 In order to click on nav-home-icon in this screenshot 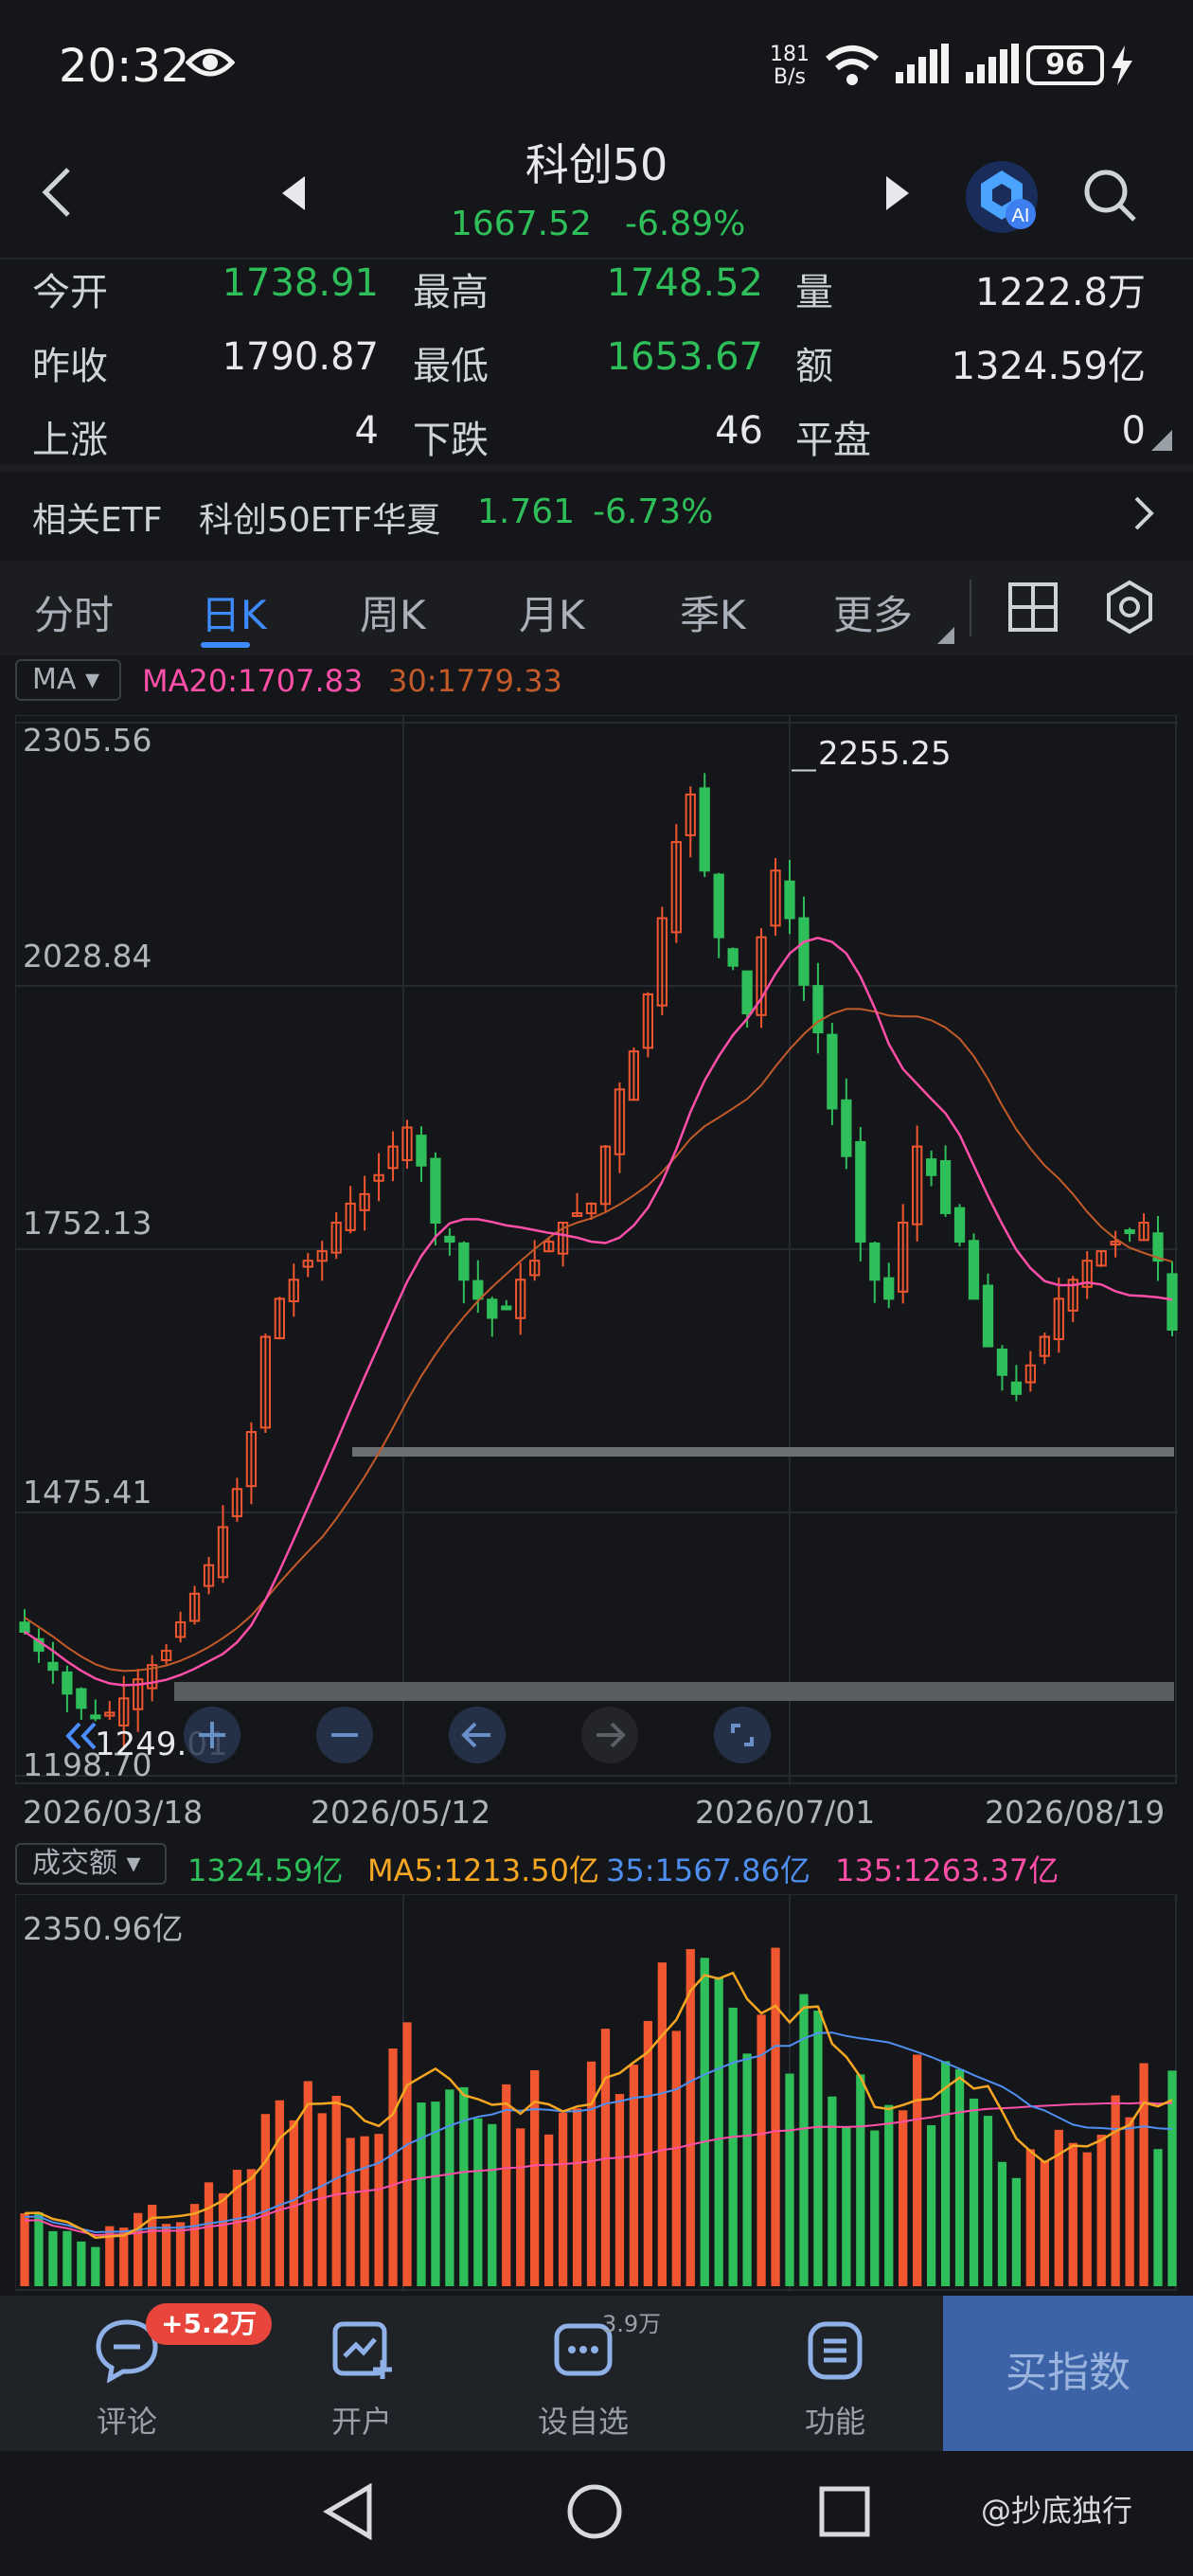, I will do `click(594, 2511)`.